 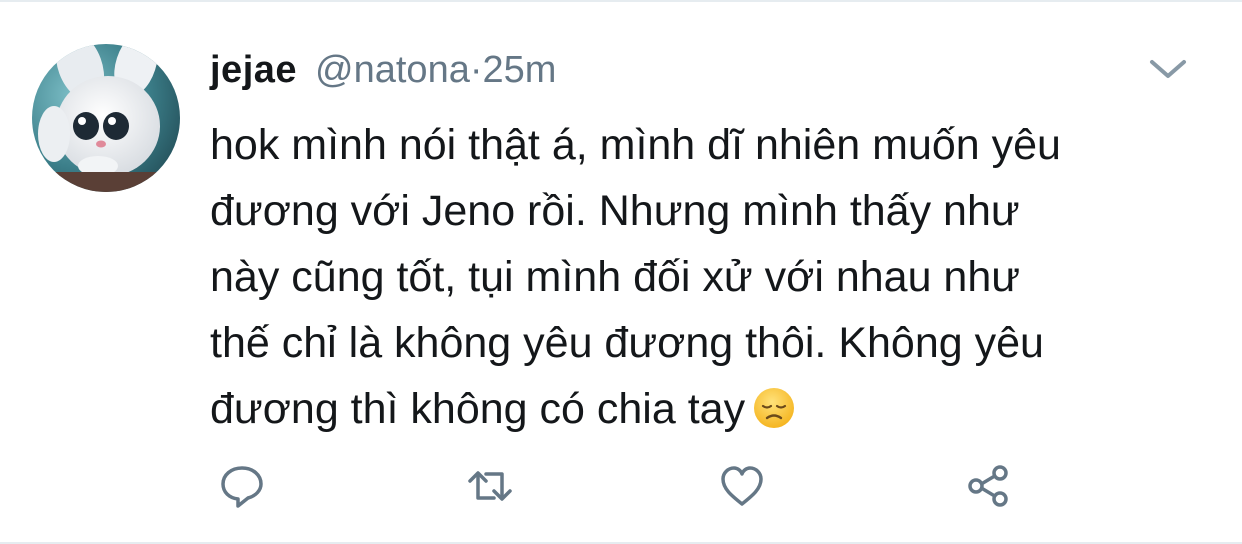 What do you see at coordinates (988, 486) in the screenshot?
I see `share-icon` at bounding box center [988, 486].